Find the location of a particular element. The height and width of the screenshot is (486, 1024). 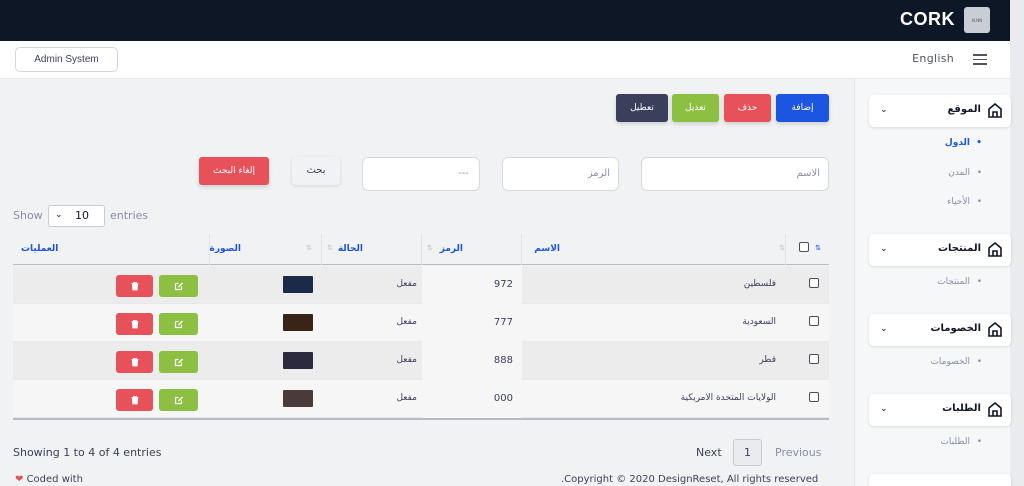

countries-table: العمليات الصورة ⇅ الحالة ⇅ الرمز ⇅ الاسم ⇅ ⇅ is located at coordinates (421, 249).